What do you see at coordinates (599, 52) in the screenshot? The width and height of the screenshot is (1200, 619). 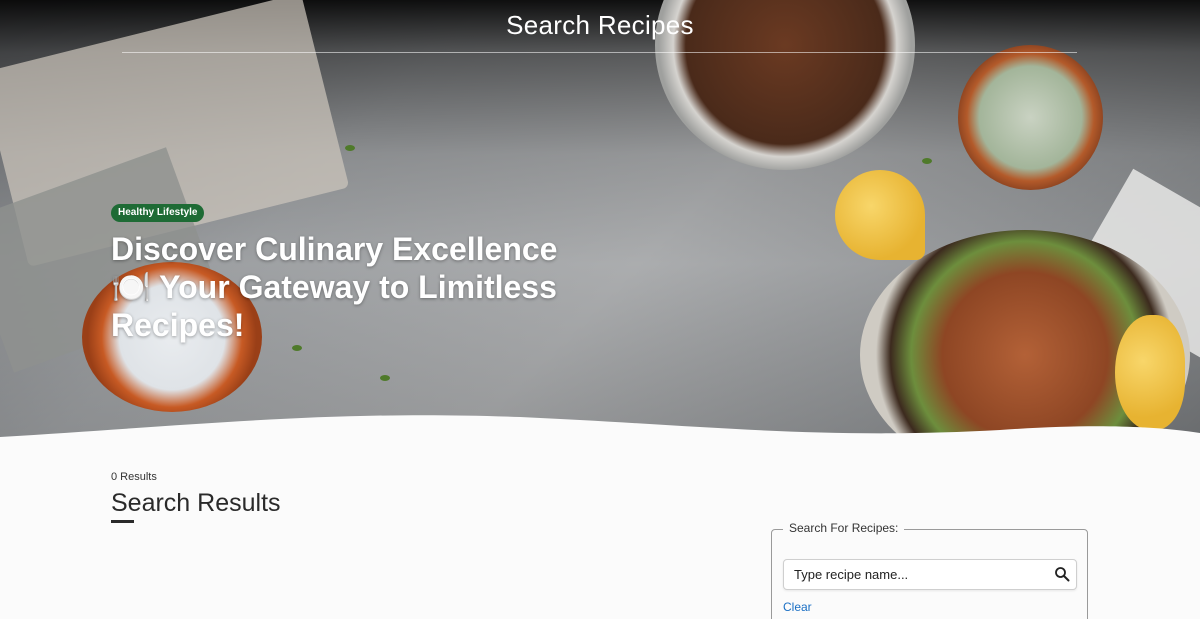 I see `title-divider` at bounding box center [599, 52].